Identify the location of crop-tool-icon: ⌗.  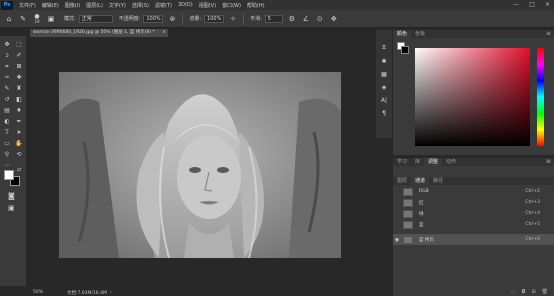
(7, 66).